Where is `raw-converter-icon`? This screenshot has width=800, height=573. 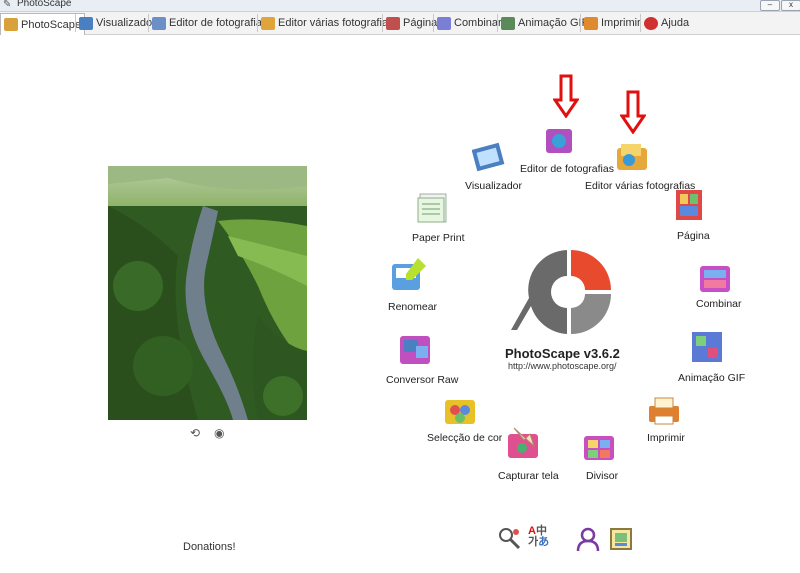 raw-converter-icon is located at coordinates (415, 350).